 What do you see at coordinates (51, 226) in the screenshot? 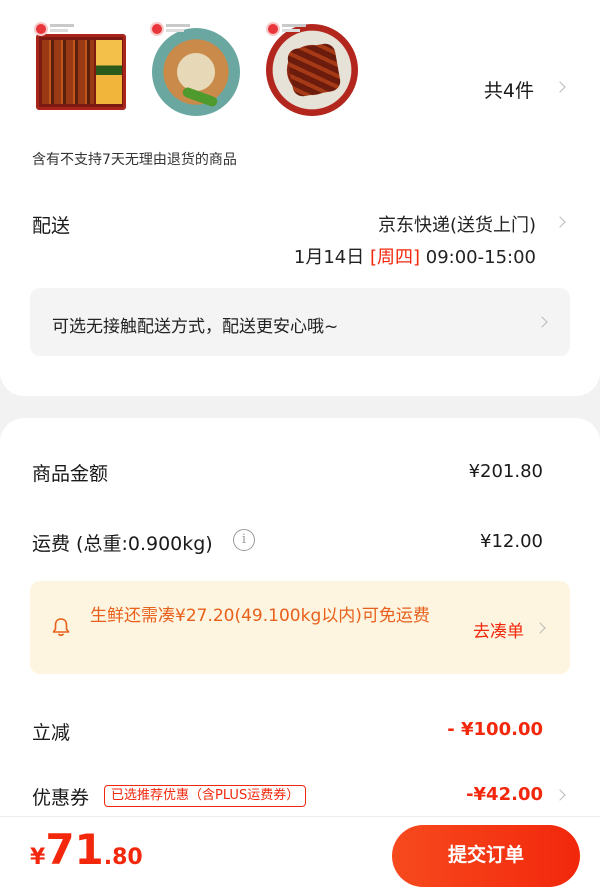
I see `shipping-label: 配送` at bounding box center [51, 226].